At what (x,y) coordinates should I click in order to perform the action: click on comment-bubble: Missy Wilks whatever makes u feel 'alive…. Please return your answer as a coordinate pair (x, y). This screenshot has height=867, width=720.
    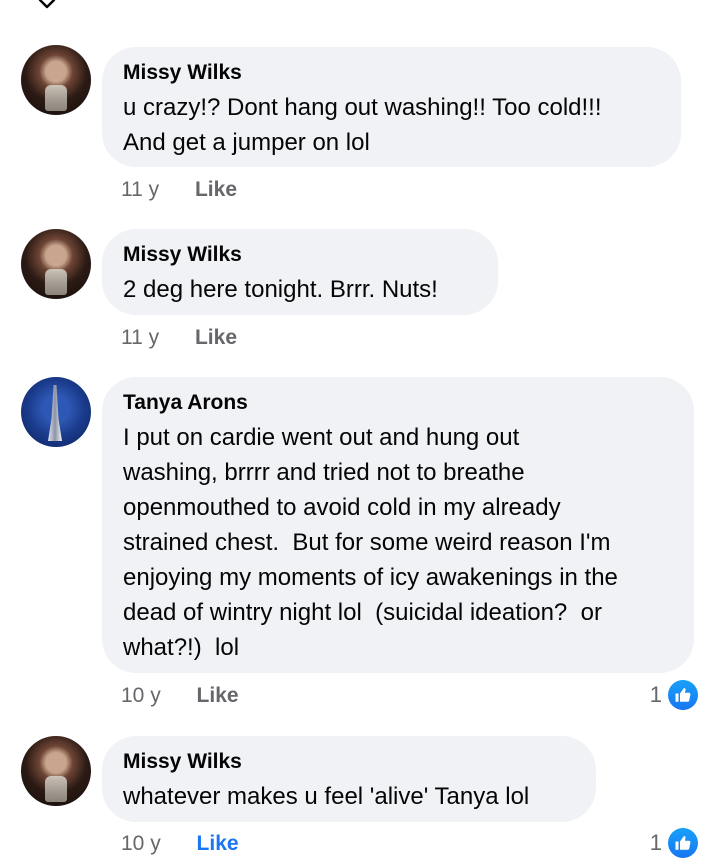
    Looking at the image, I should click on (349, 779).